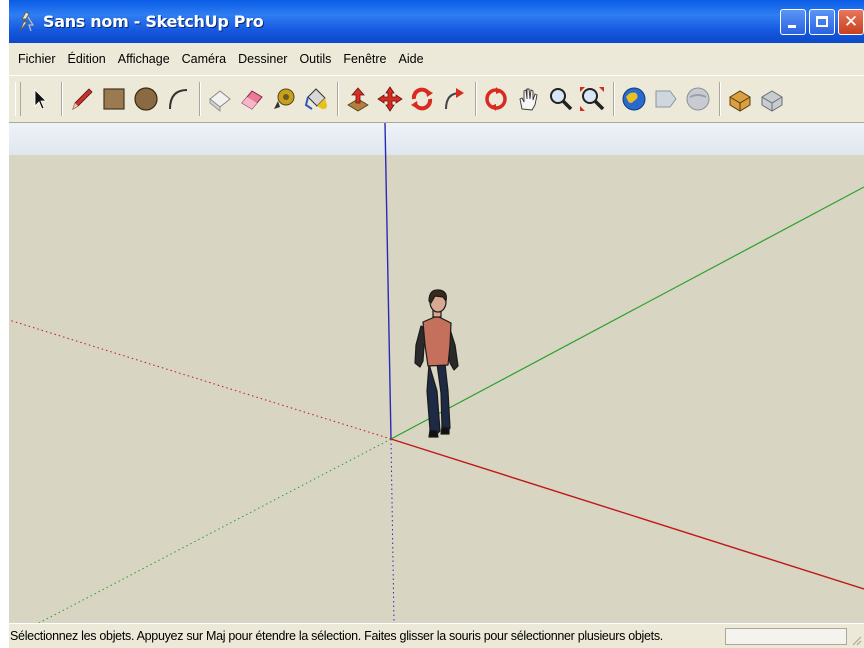 Image resolution: width=864 pixels, height=648 pixels. Describe the element at coordinates (786, 636) in the screenshot. I see `measurements-field` at that location.